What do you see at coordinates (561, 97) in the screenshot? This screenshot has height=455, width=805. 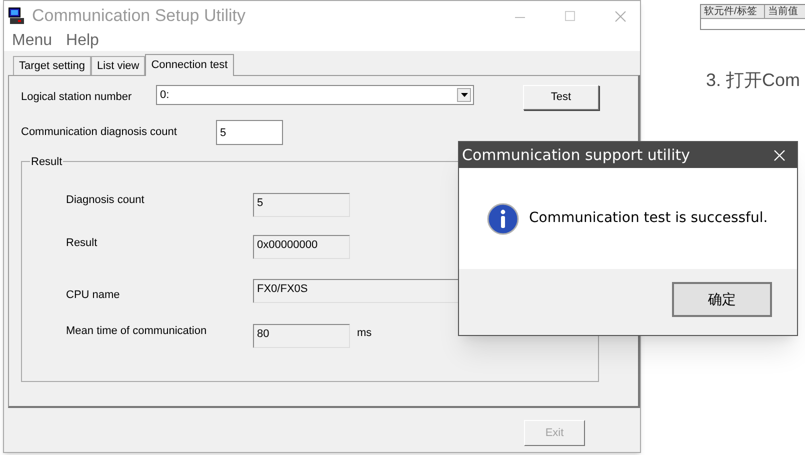 I see `test-button: Test` at bounding box center [561, 97].